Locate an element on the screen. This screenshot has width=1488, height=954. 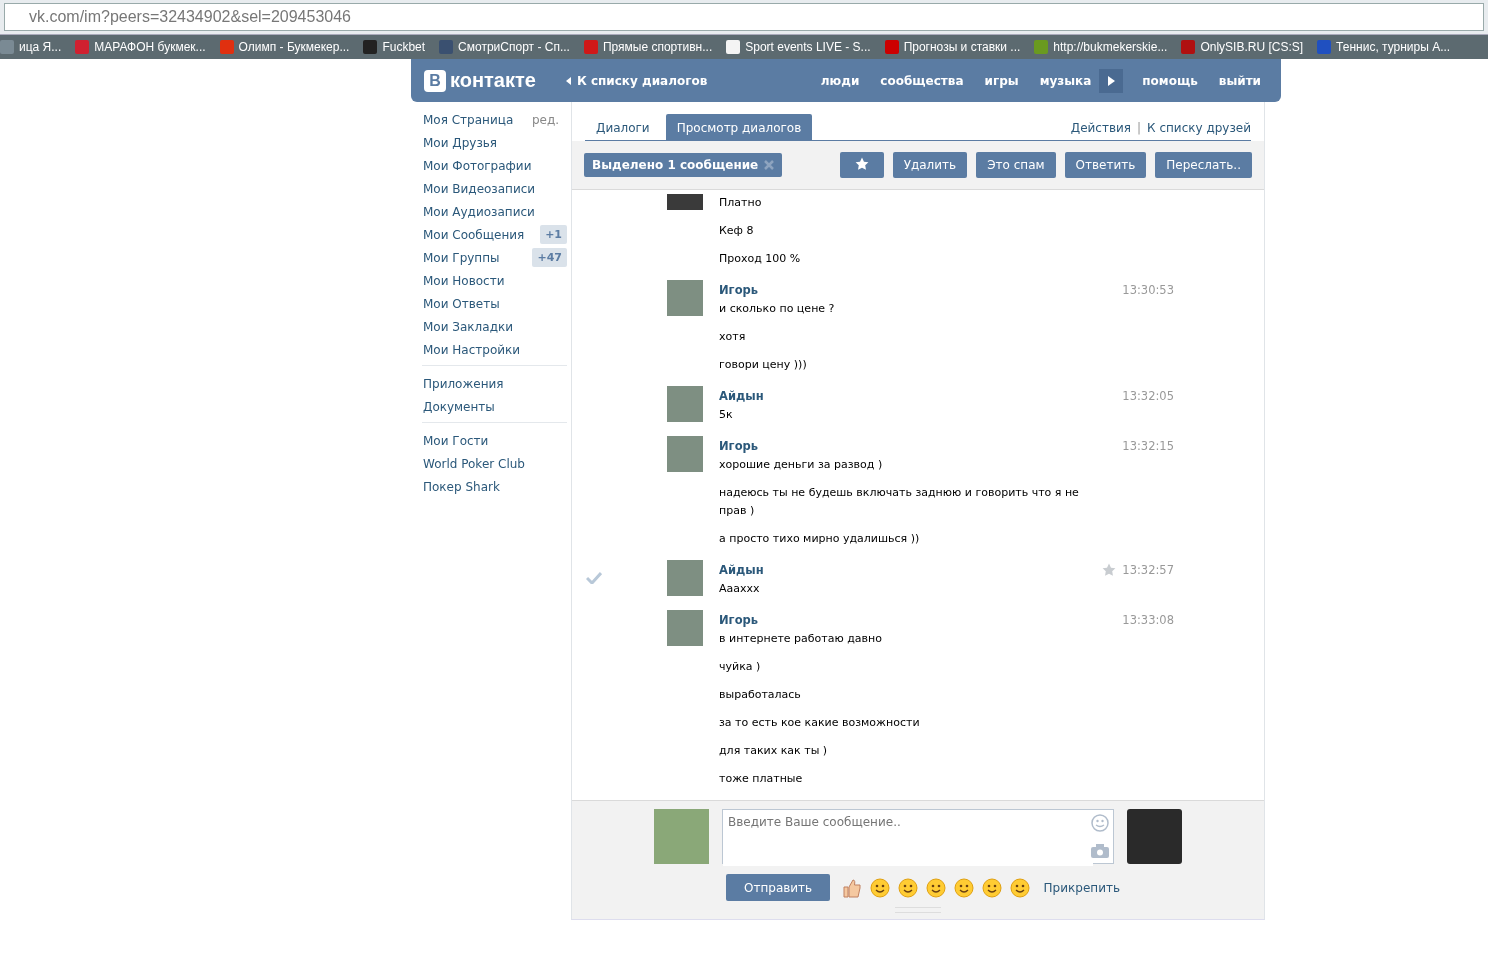
star-icon is located at coordinates (1109, 570).